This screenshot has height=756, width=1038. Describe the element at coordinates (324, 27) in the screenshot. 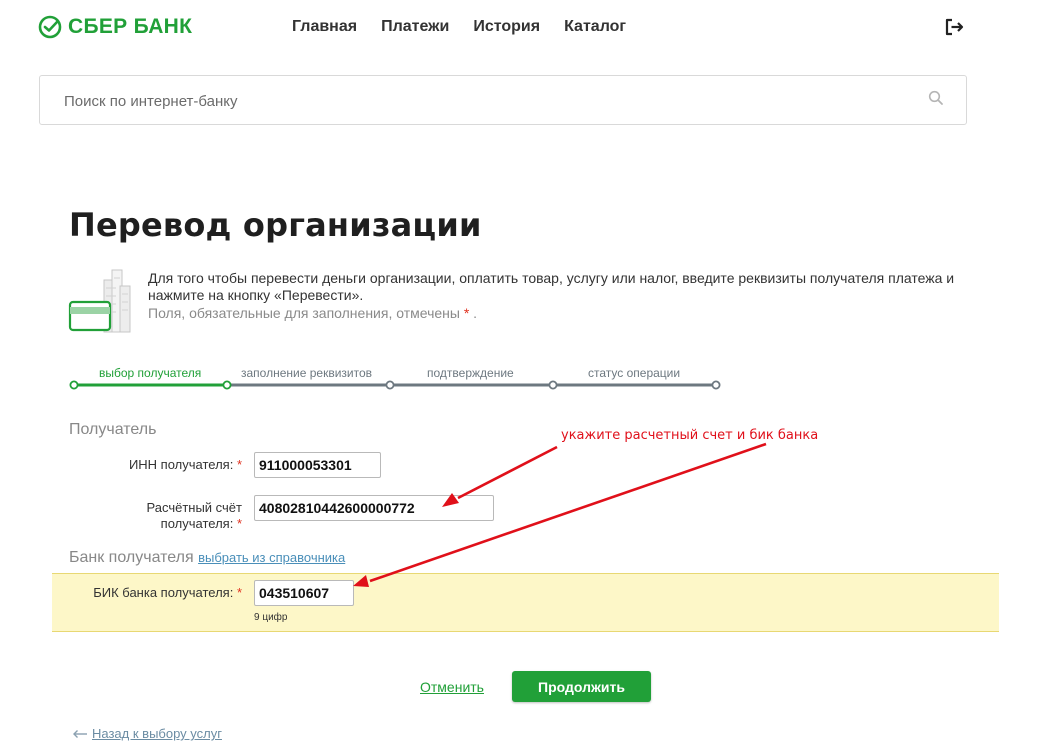

I see `nav-item-main: Главная` at that location.